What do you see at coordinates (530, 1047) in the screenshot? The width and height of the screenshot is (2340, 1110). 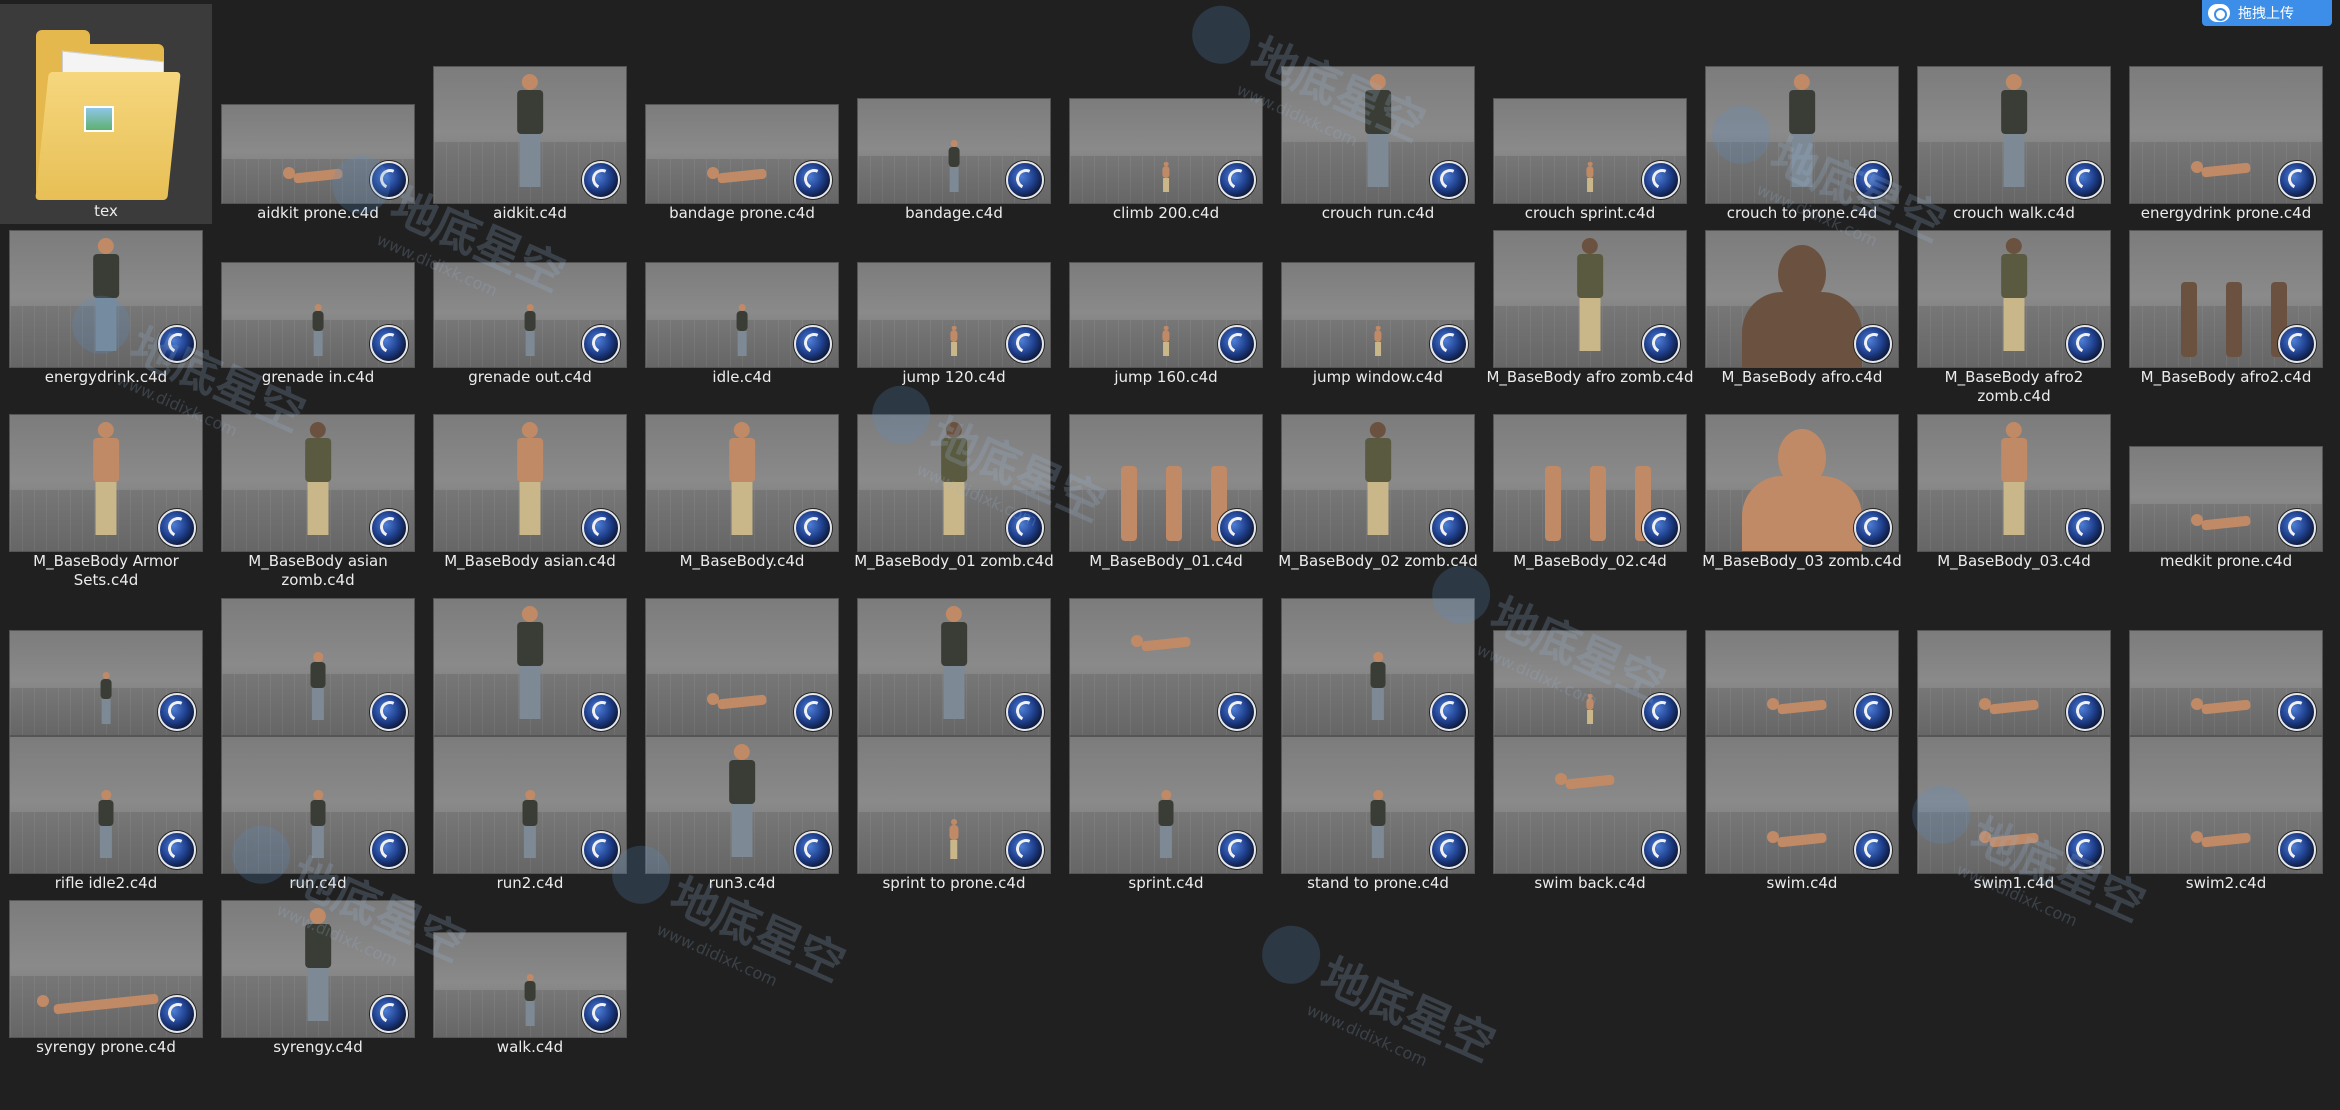 I see `file-label: walk.c4d` at bounding box center [530, 1047].